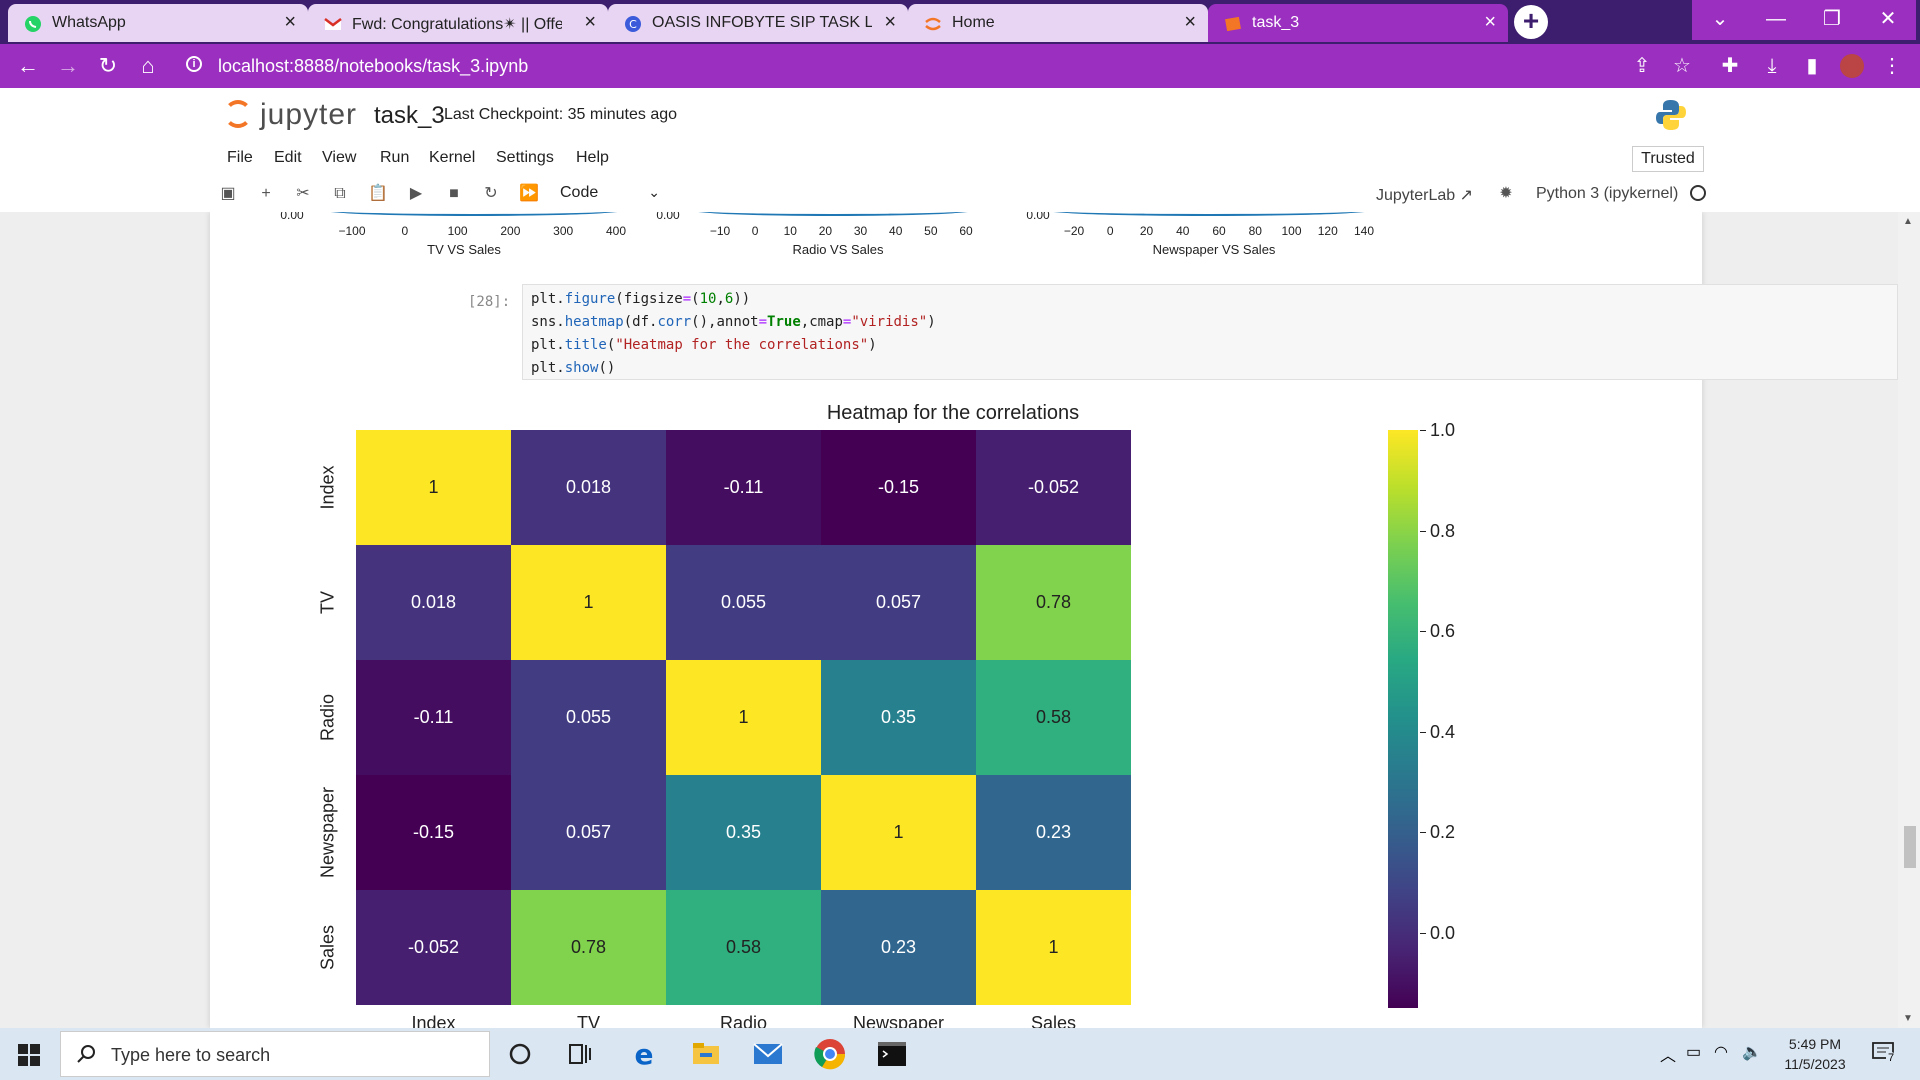 The image size is (1920, 1080). I want to click on address-bar: i localhost:8888/notebooks/task_3.ipynb, so click(938, 66).